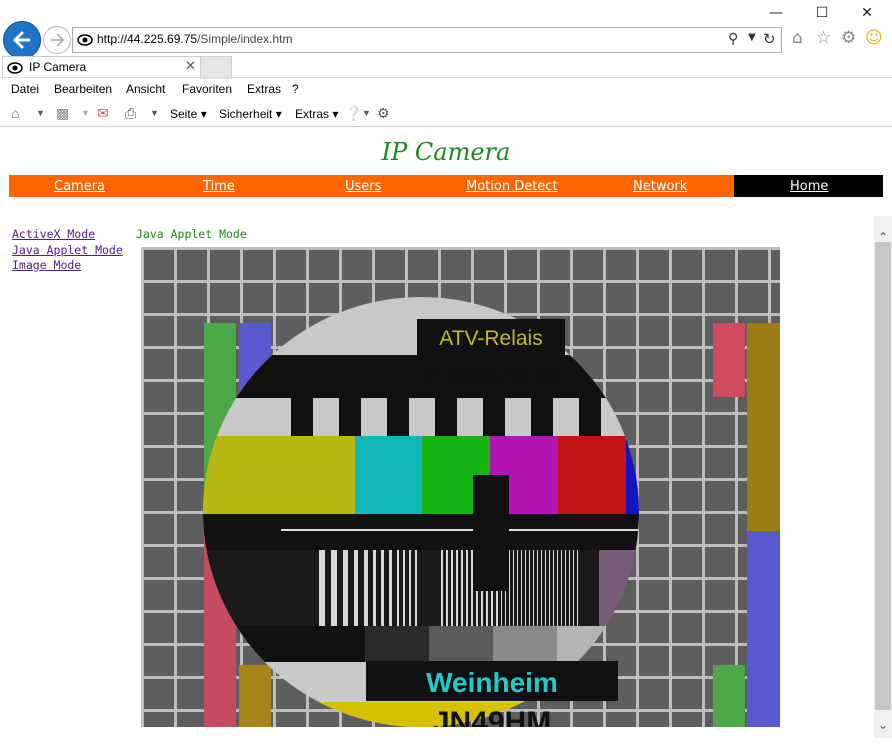 Image resolution: width=892 pixels, height=749 pixels. Describe the element at coordinates (492, 682) in the screenshot. I see `city-label: Weinheim` at that location.